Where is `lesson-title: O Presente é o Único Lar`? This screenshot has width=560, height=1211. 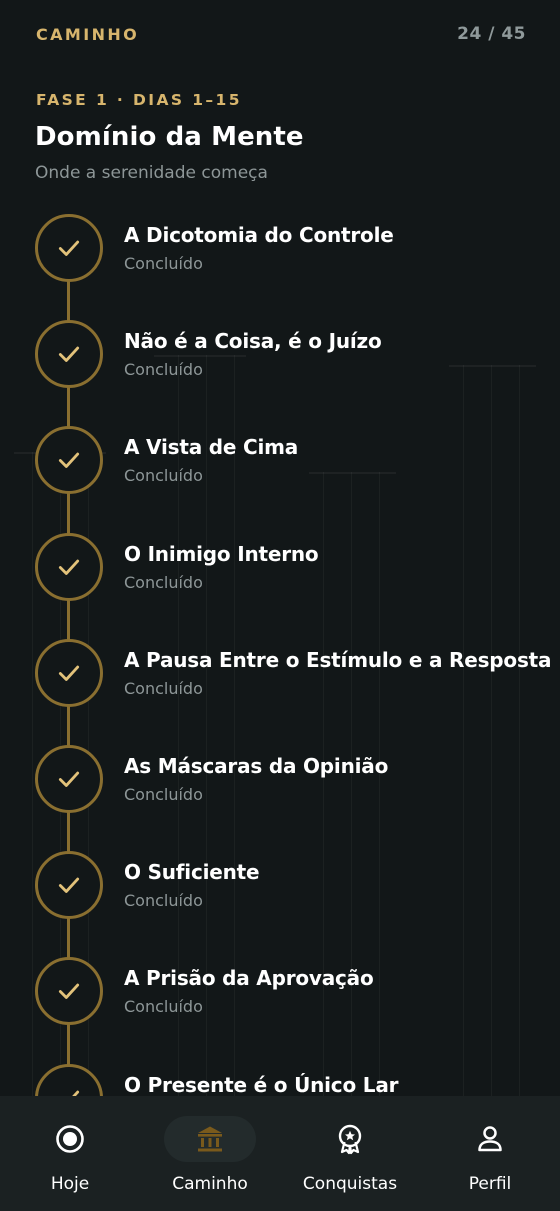 lesson-title: O Presente é o Único Lar is located at coordinates (261, 1084).